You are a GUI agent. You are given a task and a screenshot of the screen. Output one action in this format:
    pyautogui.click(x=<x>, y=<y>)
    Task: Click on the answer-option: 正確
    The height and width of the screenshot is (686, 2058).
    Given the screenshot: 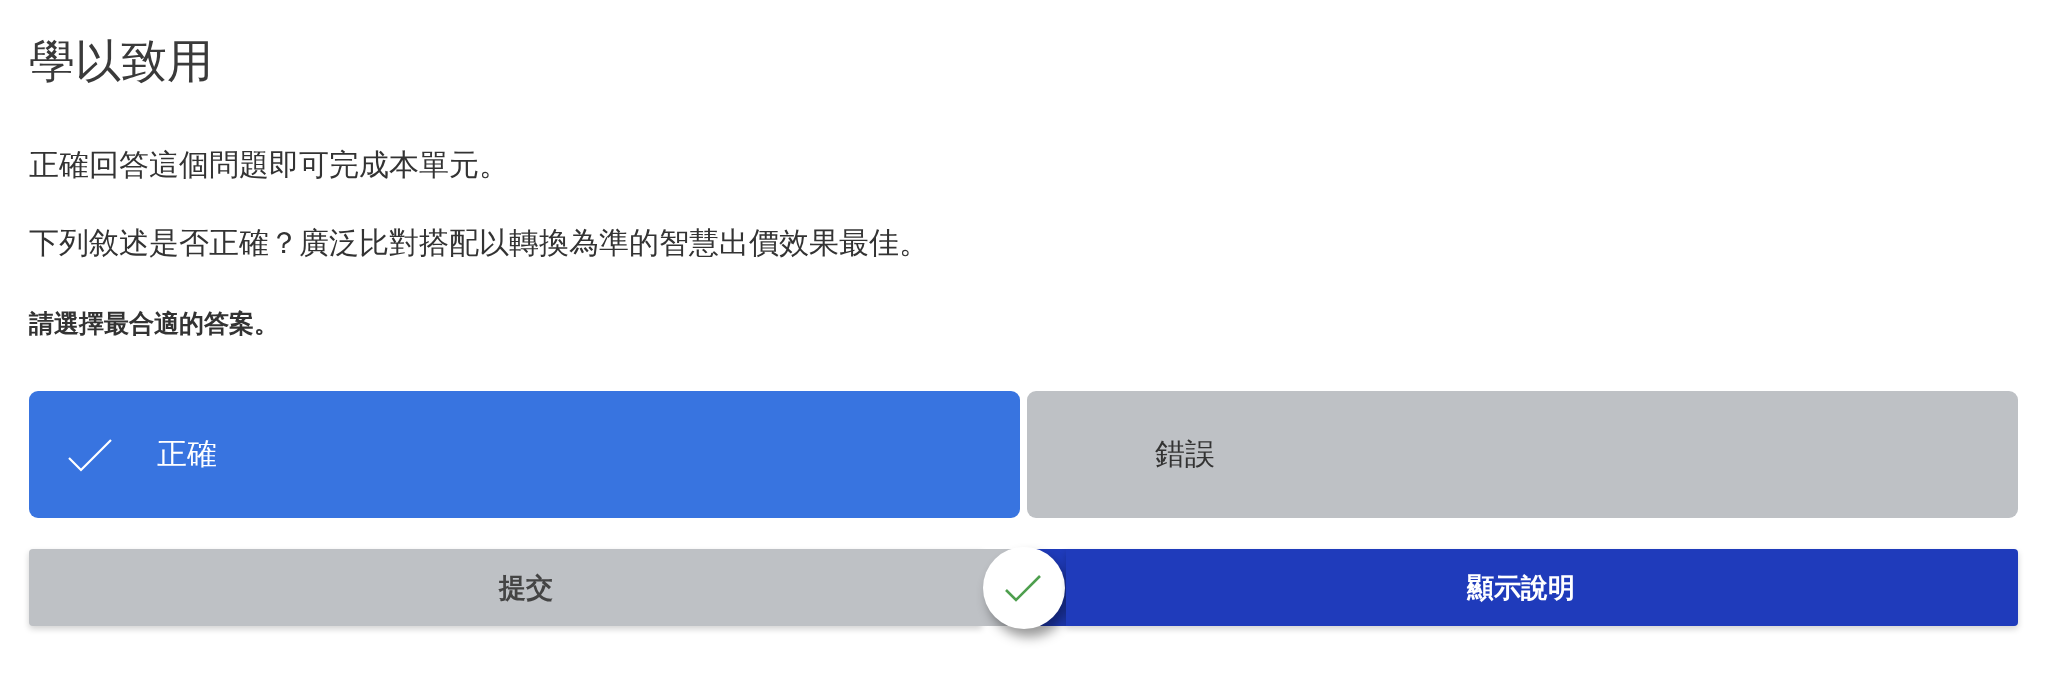 What is the action you would take?
    pyautogui.click(x=524, y=454)
    